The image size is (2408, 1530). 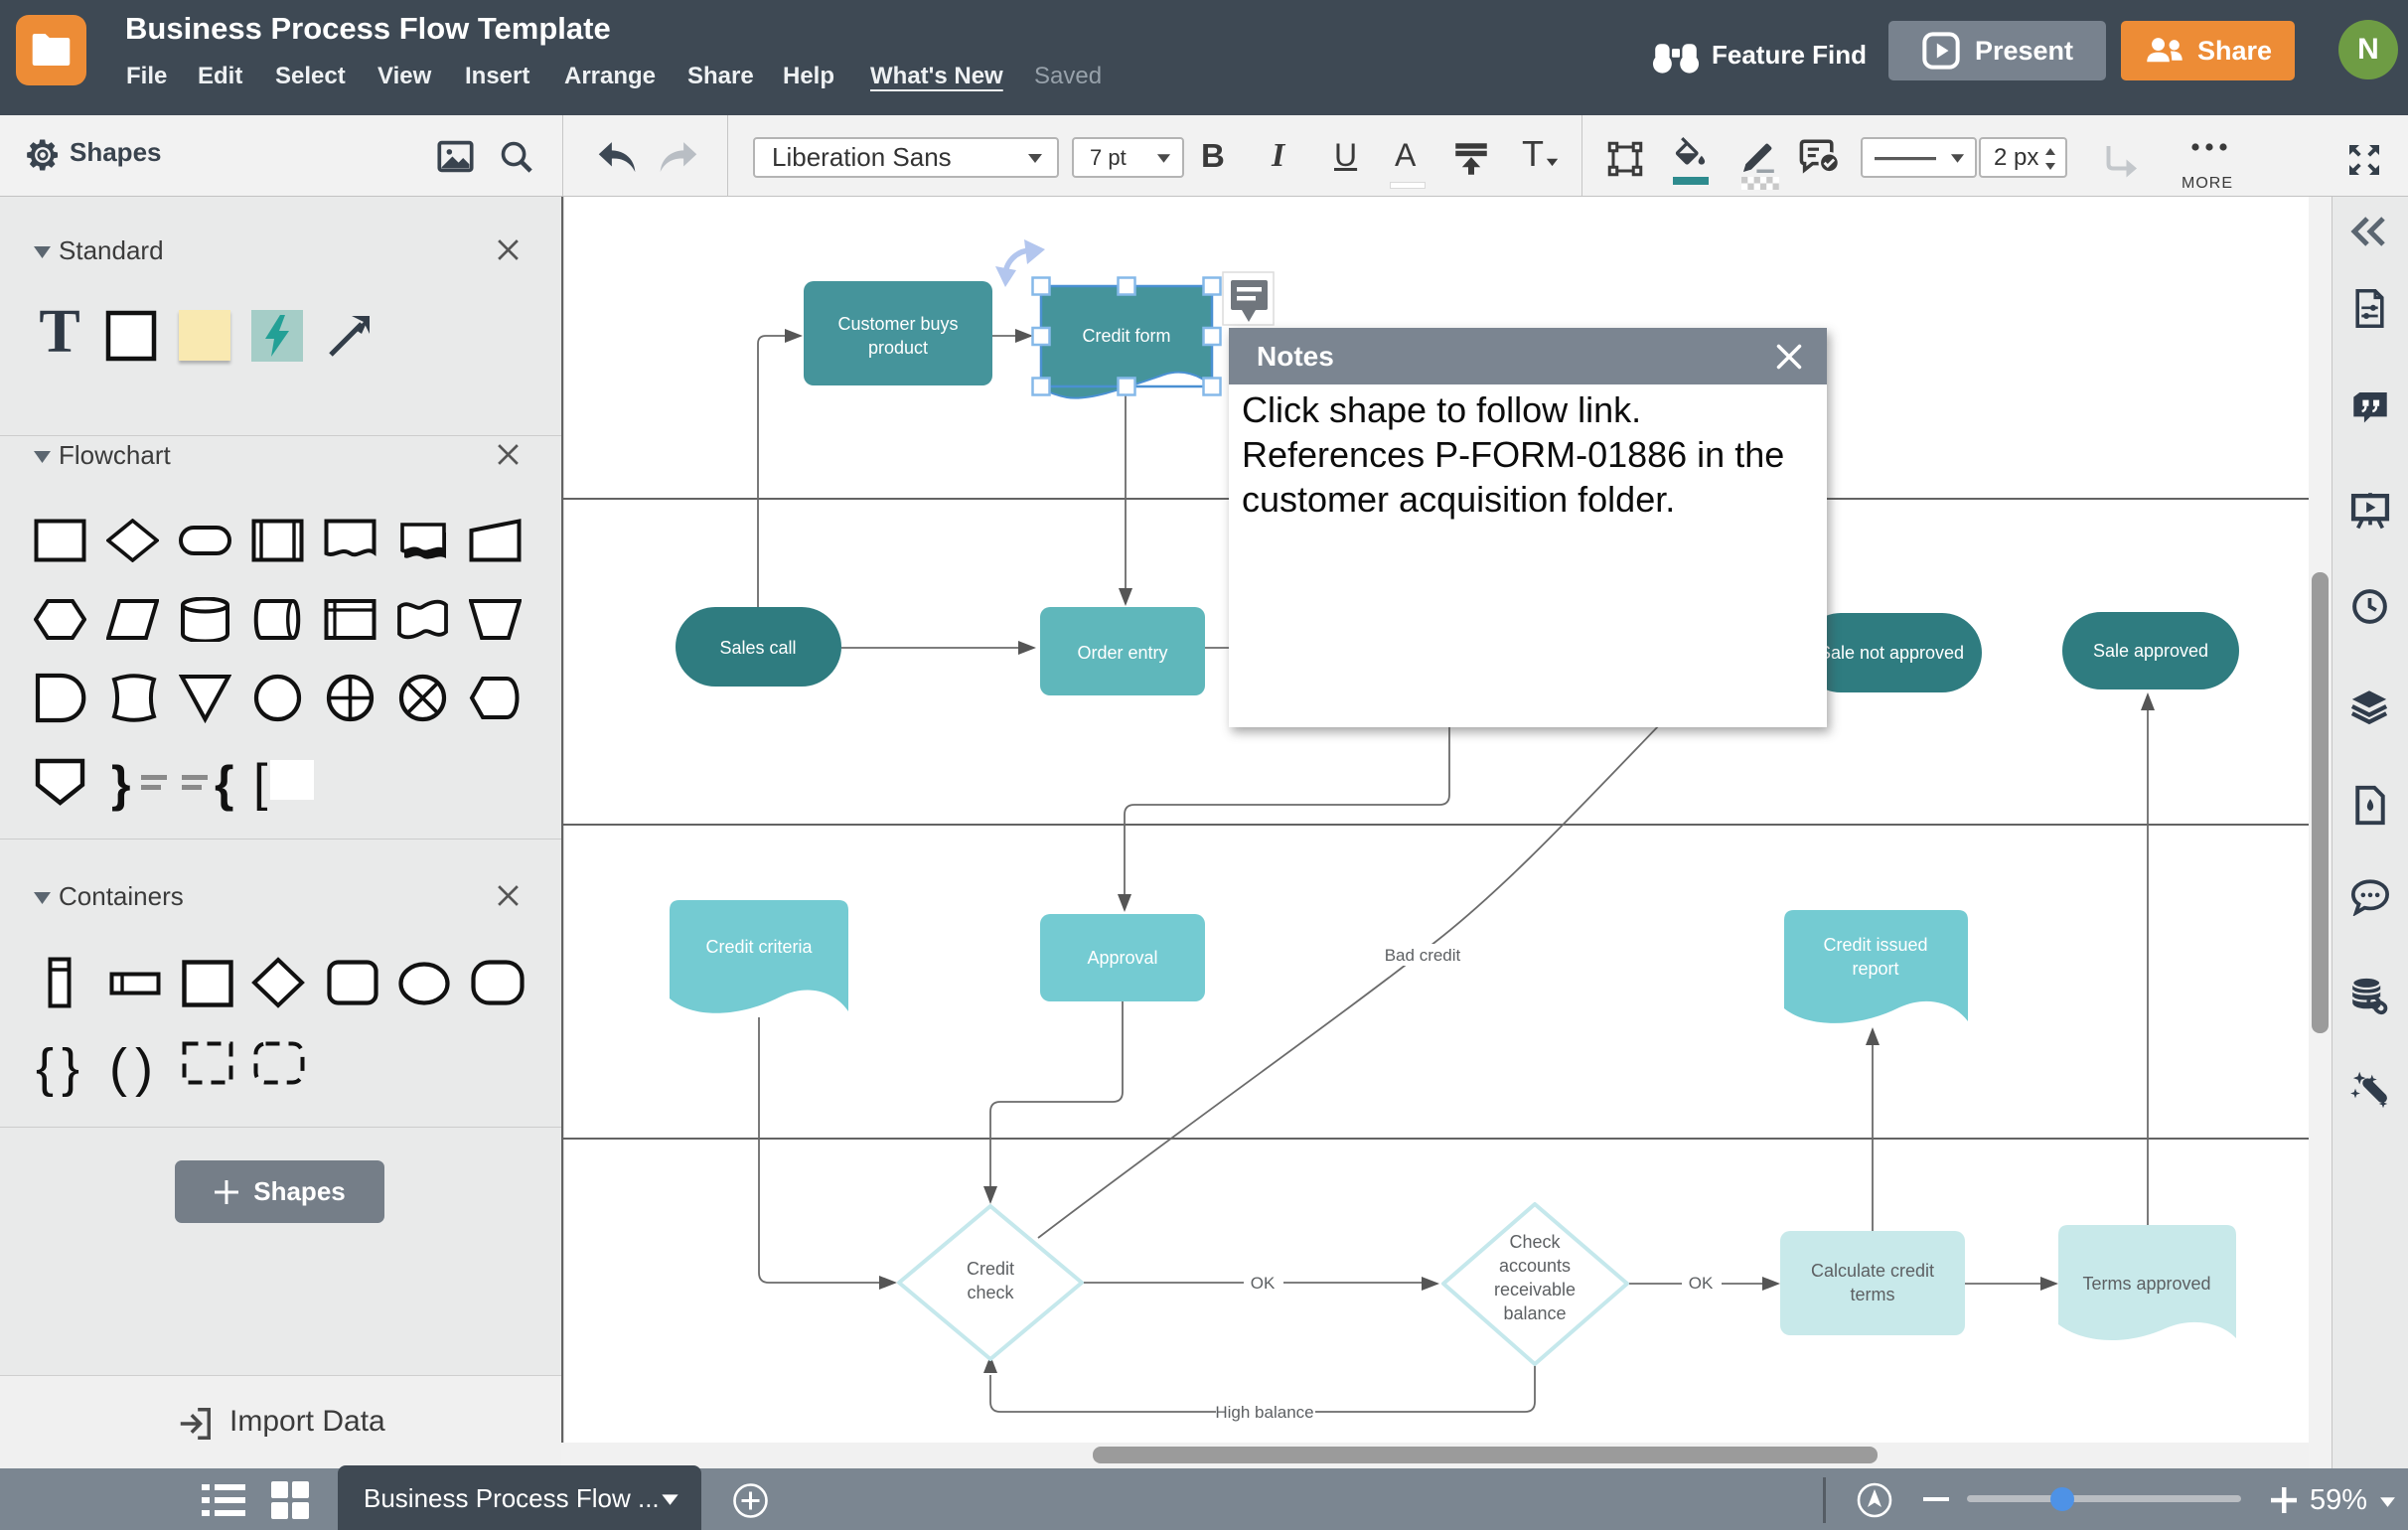 What do you see at coordinates (1892, 653) in the screenshot?
I see `svg-text: Sale not approved` at bounding box center [1892, 653].